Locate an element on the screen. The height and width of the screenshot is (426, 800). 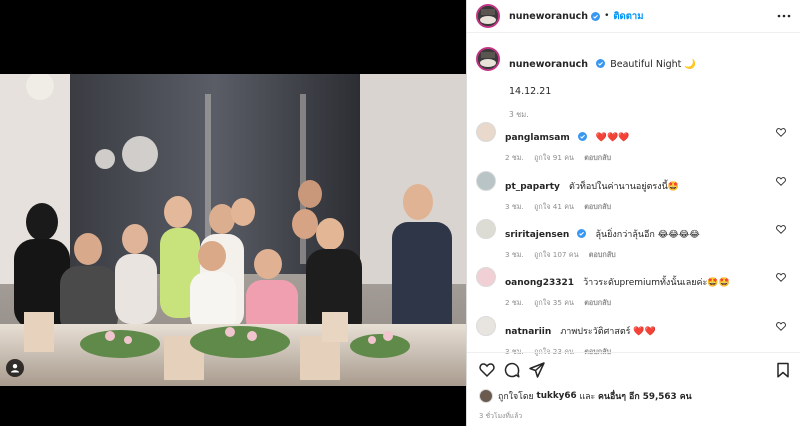
caption-date: 14.12.21 is located at coordinates (530, 91).